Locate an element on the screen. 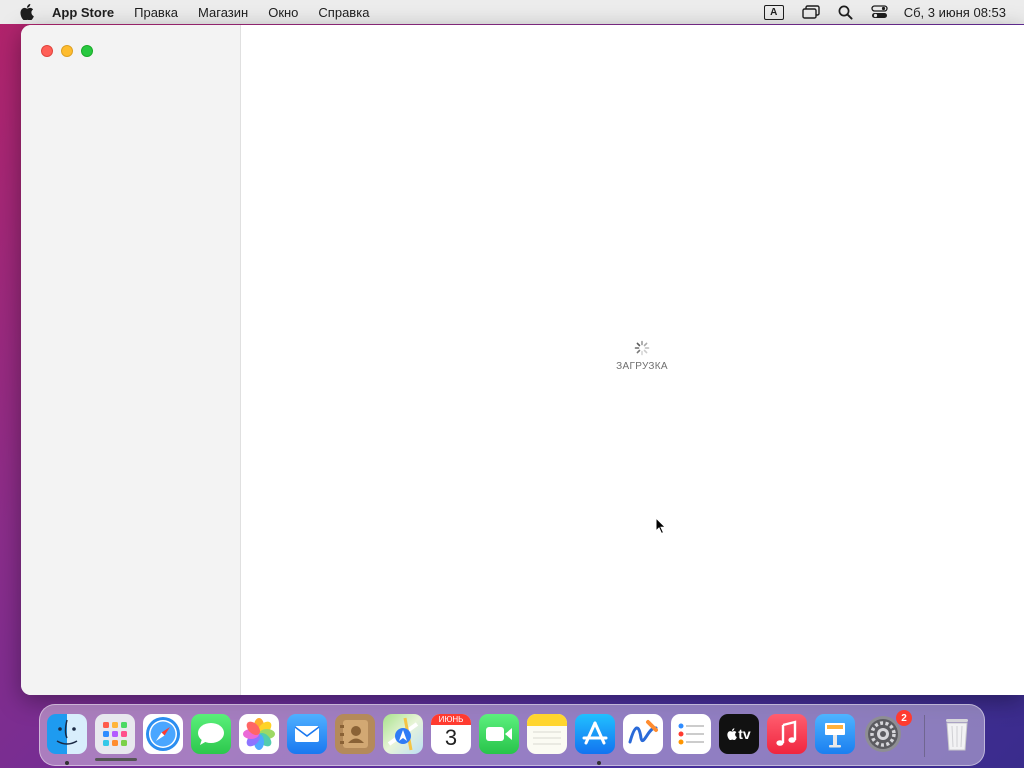 The width and height of the screenshot is (1024, 768). control-center-icon is located at coordinates (879, 12).